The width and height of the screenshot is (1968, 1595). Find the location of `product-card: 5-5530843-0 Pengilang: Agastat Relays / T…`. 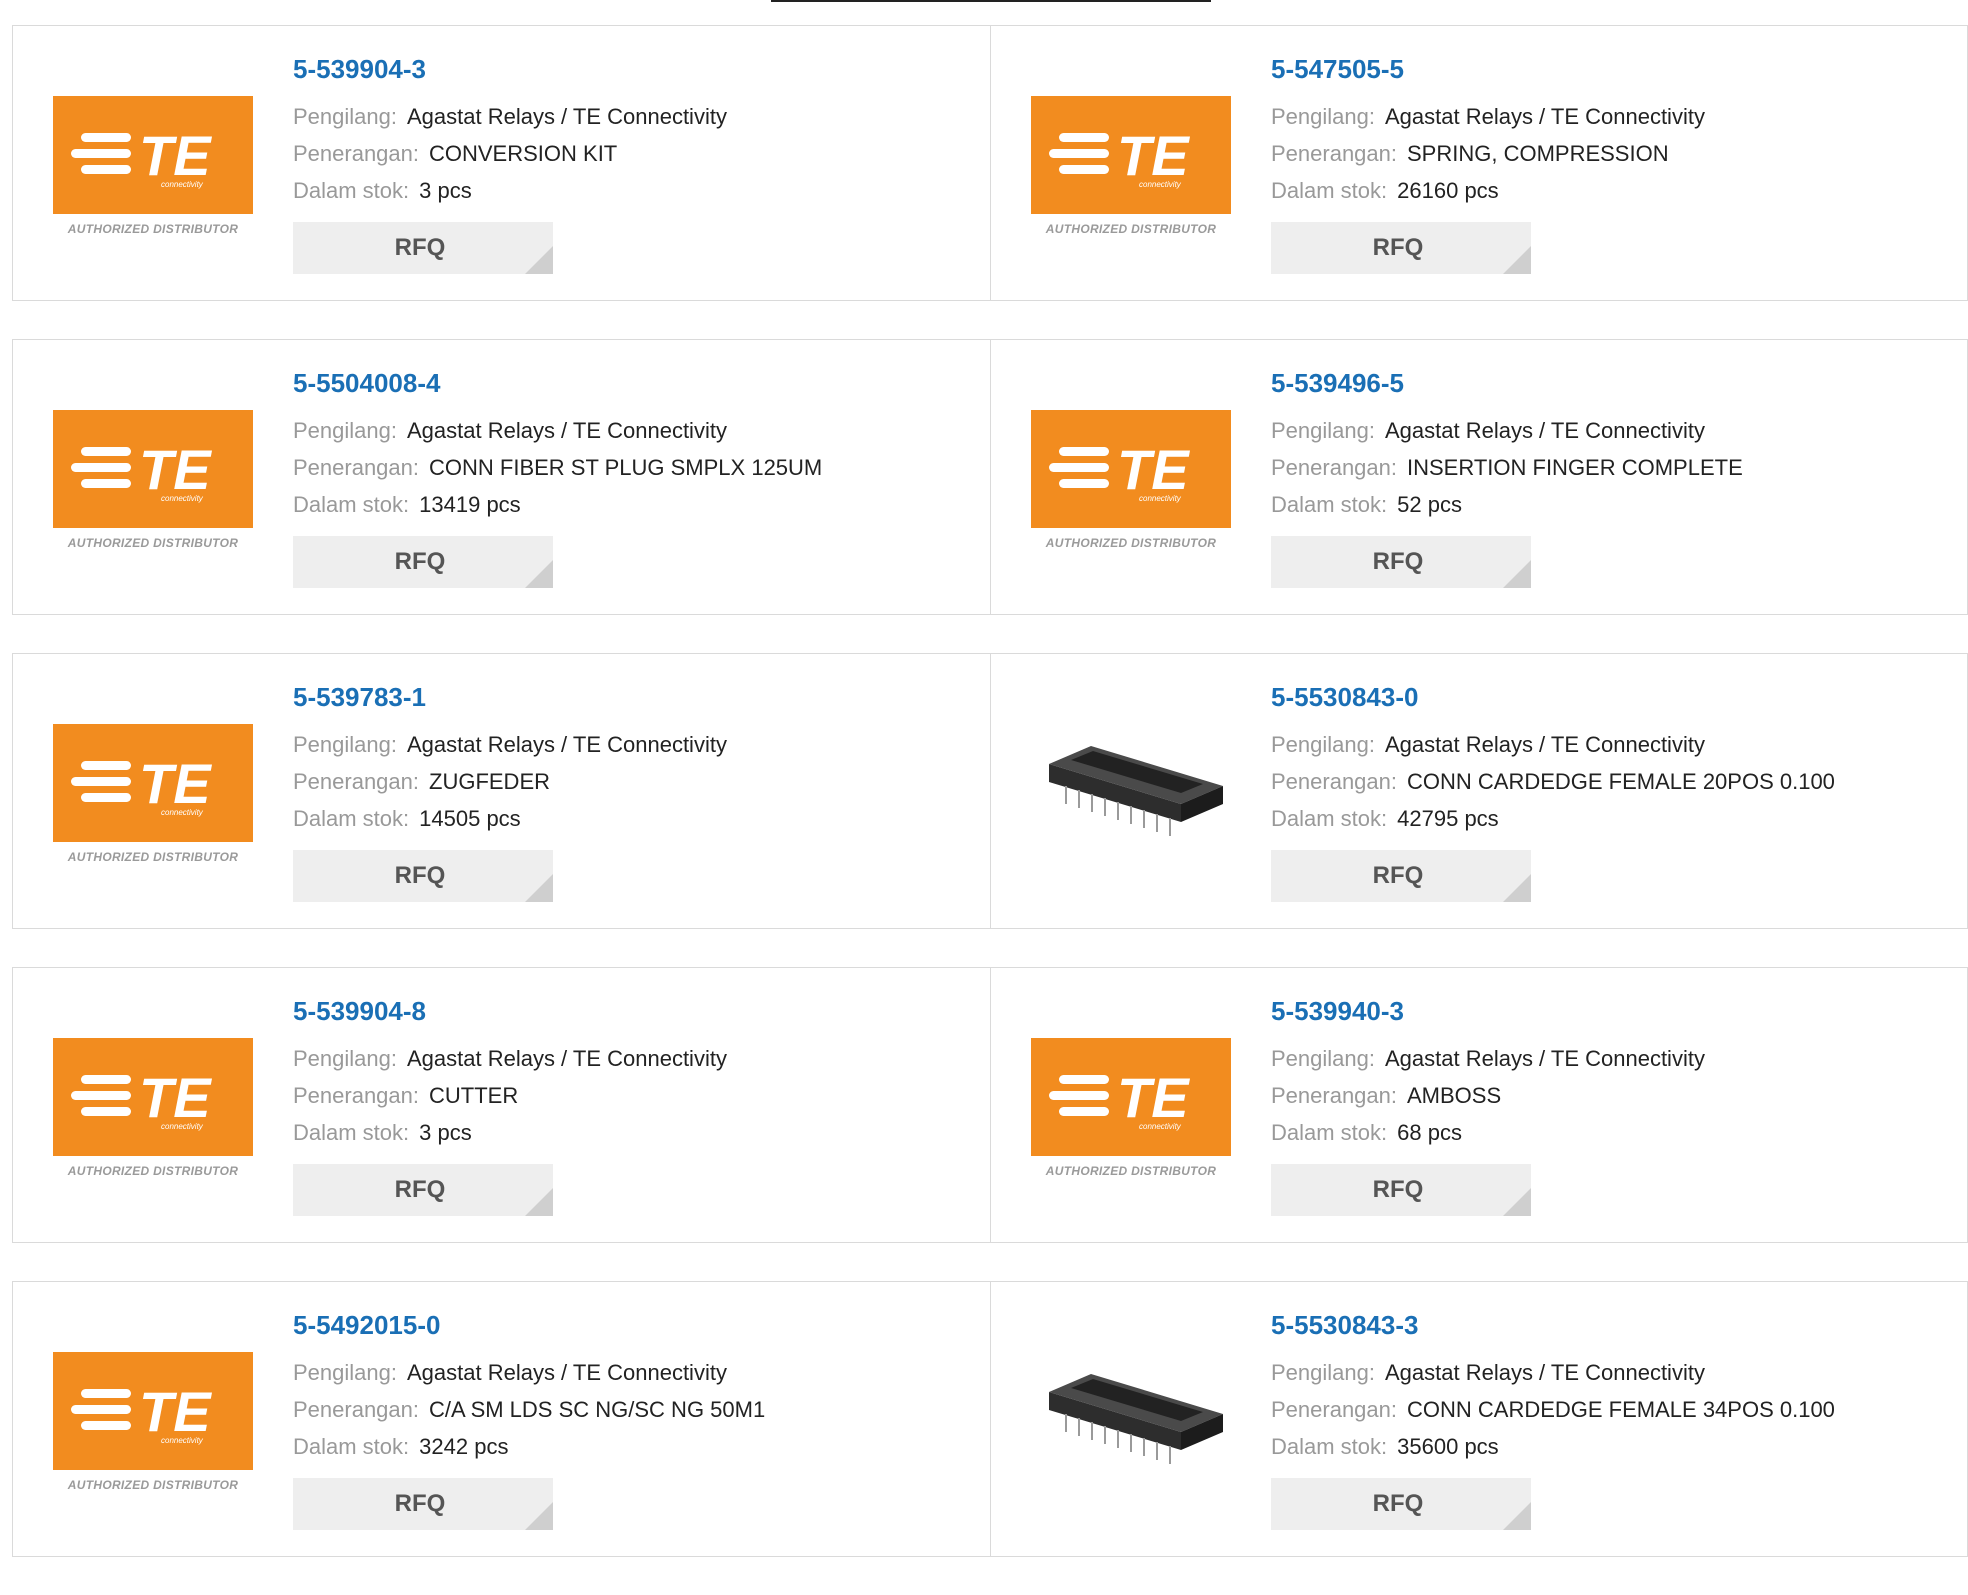

product-card: 5-5530843-0 Pengilang: Agastat Relays / T… is located at coordinates (1479, 791).